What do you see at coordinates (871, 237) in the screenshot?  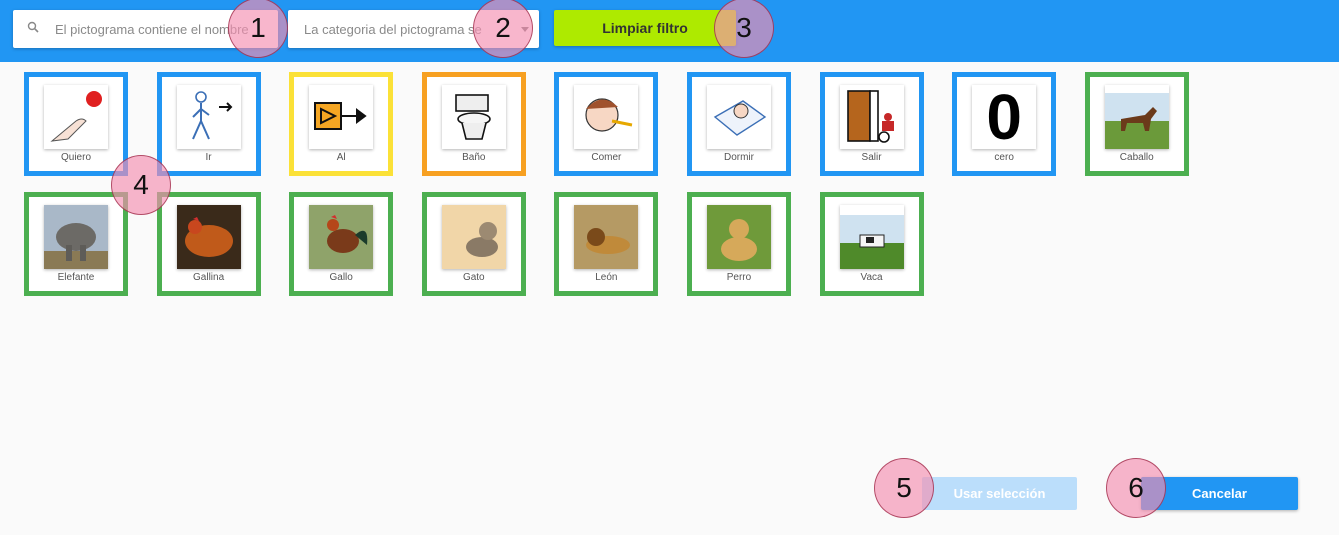 I see `cow-photo` at bounding box center [871, 237].